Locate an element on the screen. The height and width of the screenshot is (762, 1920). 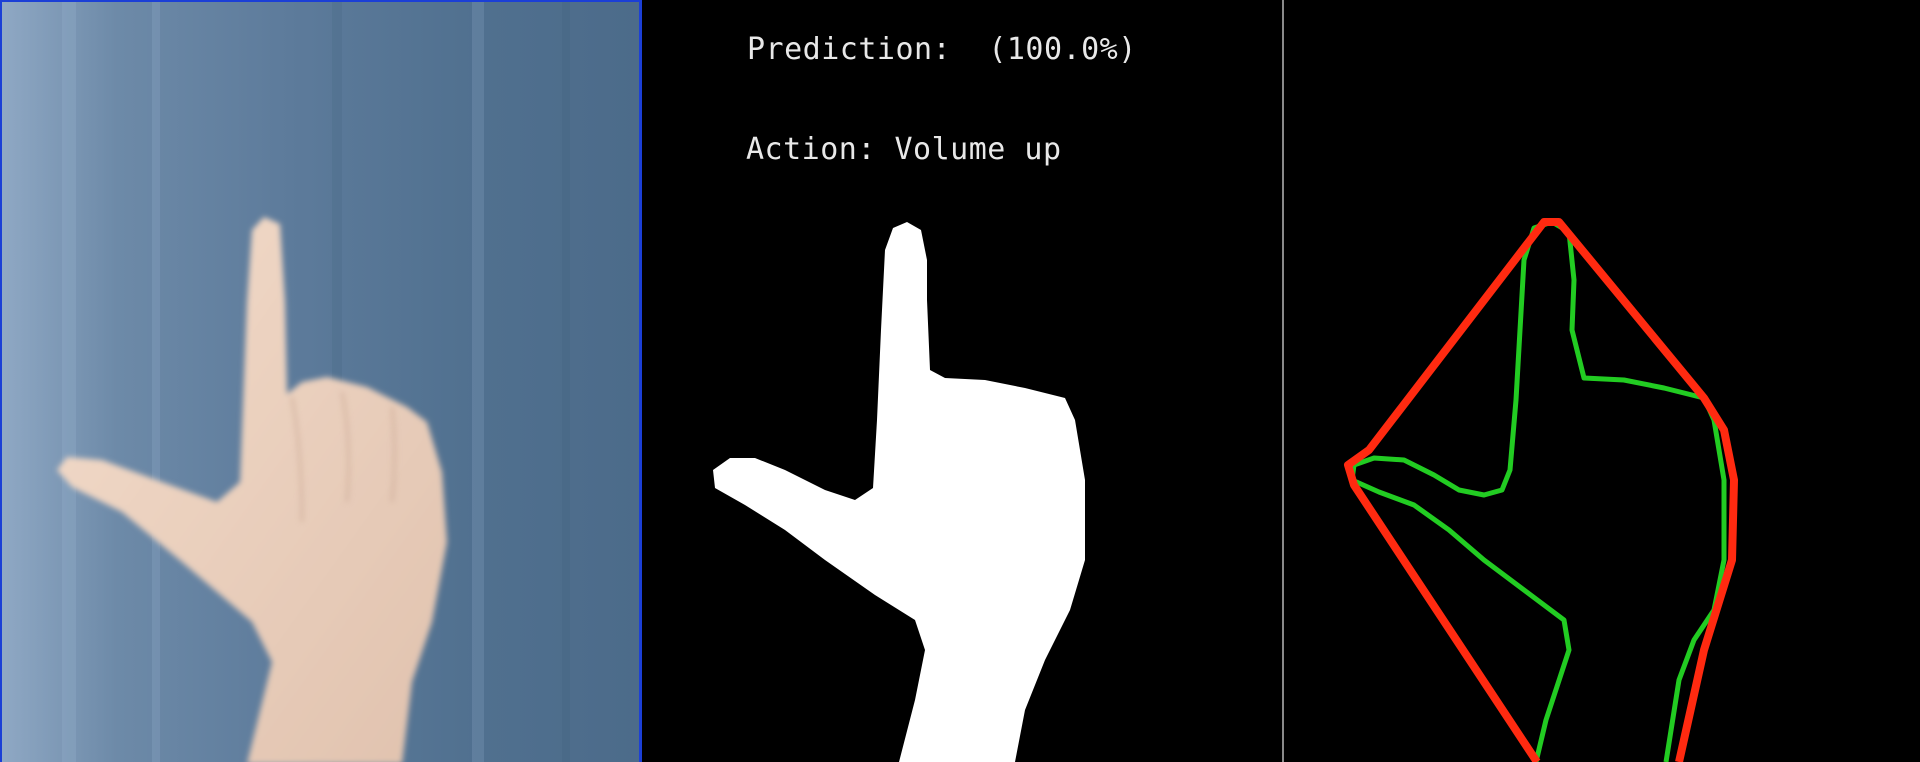
hand-contour-drawing is located at coordinates (1541, 490).